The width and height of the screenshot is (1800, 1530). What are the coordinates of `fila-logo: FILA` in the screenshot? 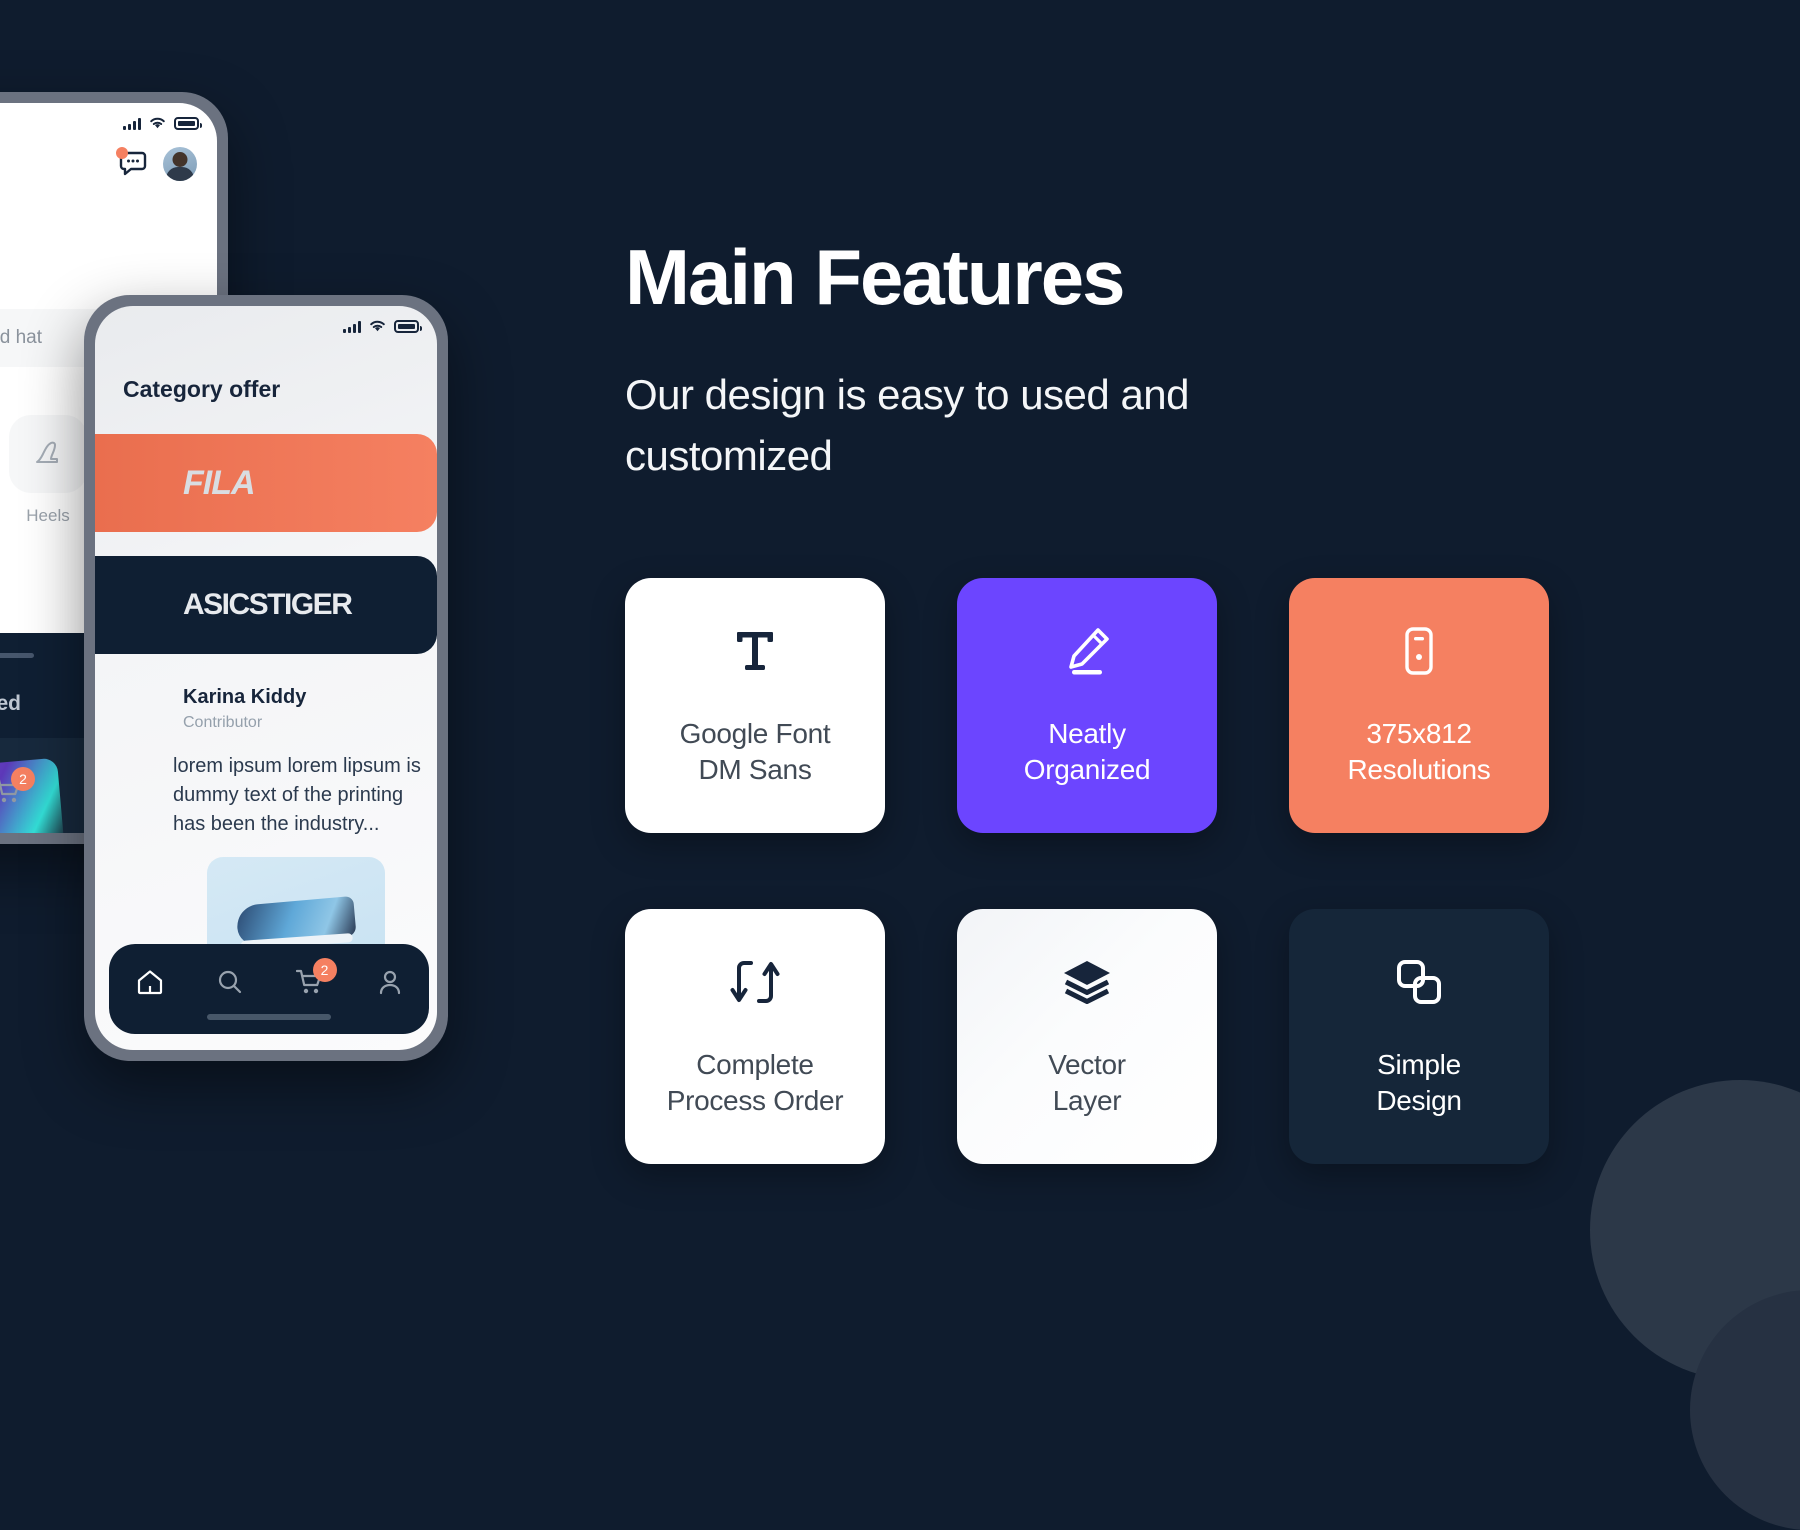 It's located at (219, 482).